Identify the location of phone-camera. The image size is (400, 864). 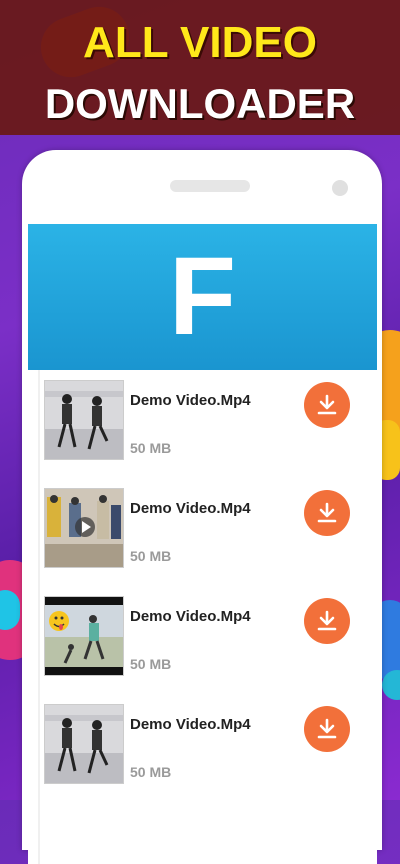
(340, 188).